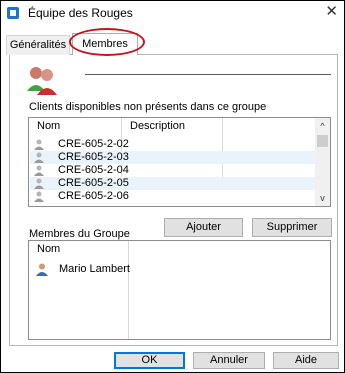 This screenshot has height=373, width=345. I want to click on list-item: CRE-605-2-04, so click(172, 170).